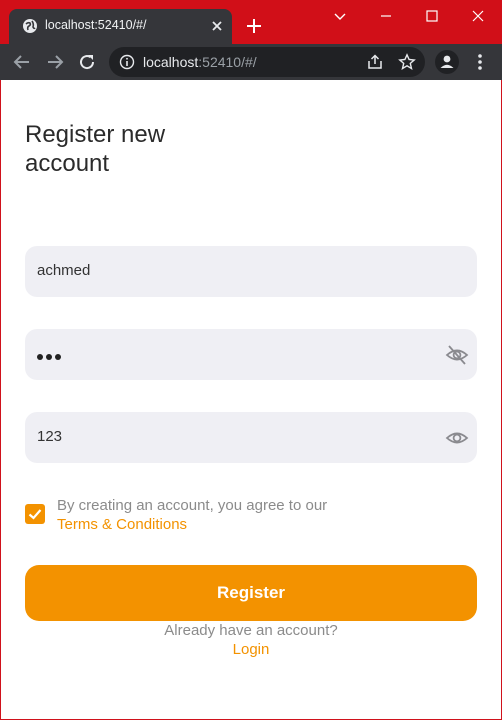 This screenshot has width=502, height=720. I want to click on browser-toolbar: localhost:52410/#/, so click(251, 62).